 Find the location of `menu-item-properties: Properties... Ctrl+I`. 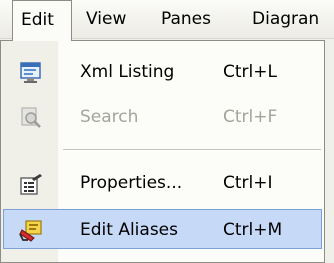

menu-item-properties: Properties... Ctrl+I is located at coordinates (162, 183).